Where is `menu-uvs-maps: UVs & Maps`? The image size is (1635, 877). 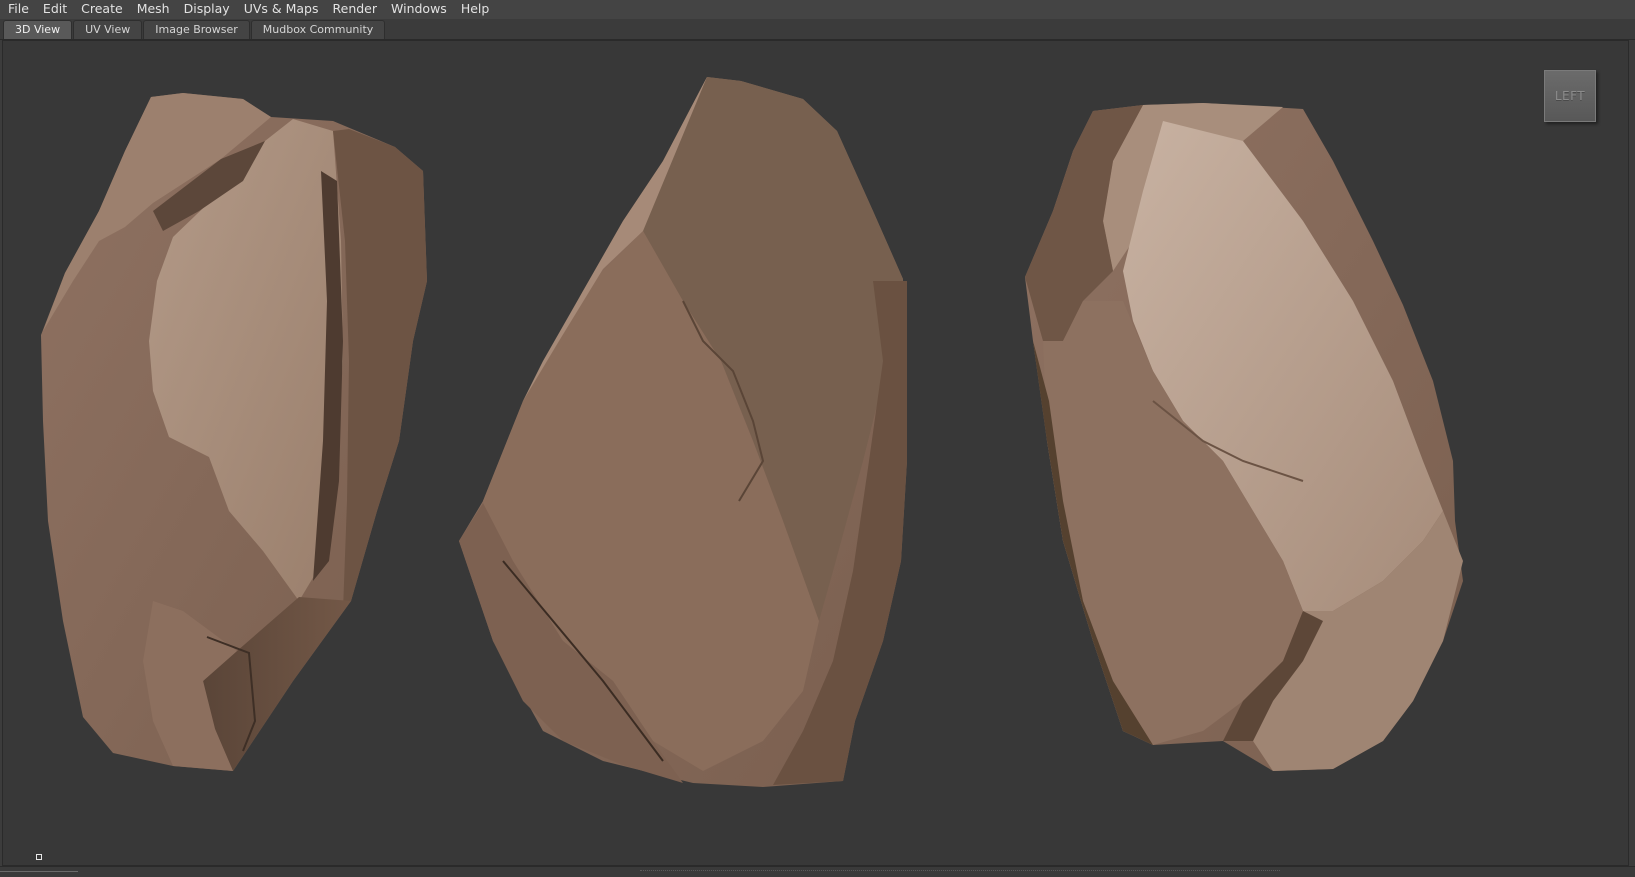 menu-uvs-maps: UVs & Maps is located at coordinates (281, 9).